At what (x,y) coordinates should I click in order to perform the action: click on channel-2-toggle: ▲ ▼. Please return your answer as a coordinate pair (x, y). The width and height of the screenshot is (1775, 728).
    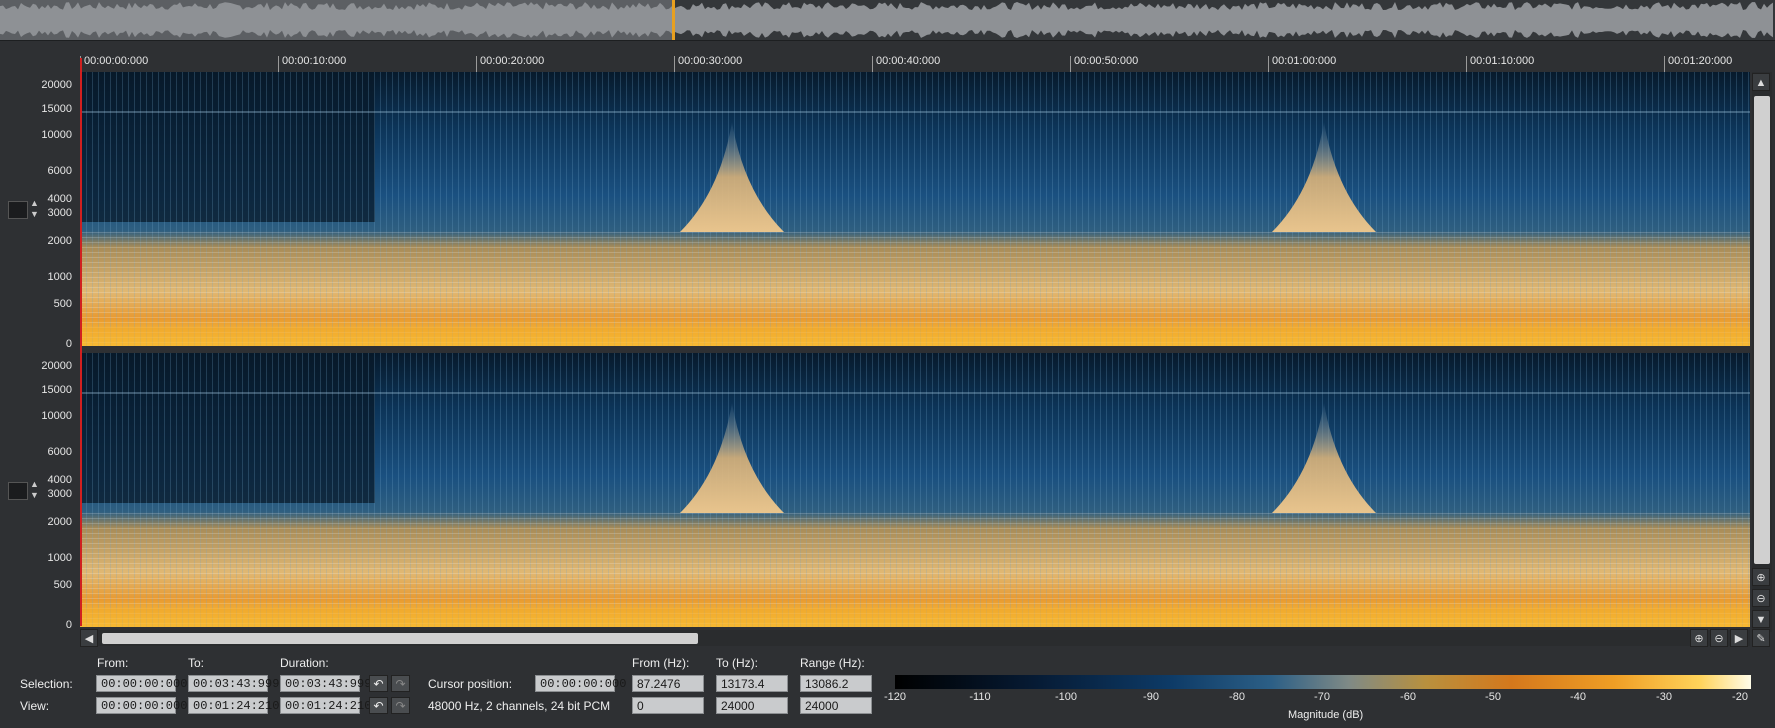
    Looking at the image, I should click on (23, 490).